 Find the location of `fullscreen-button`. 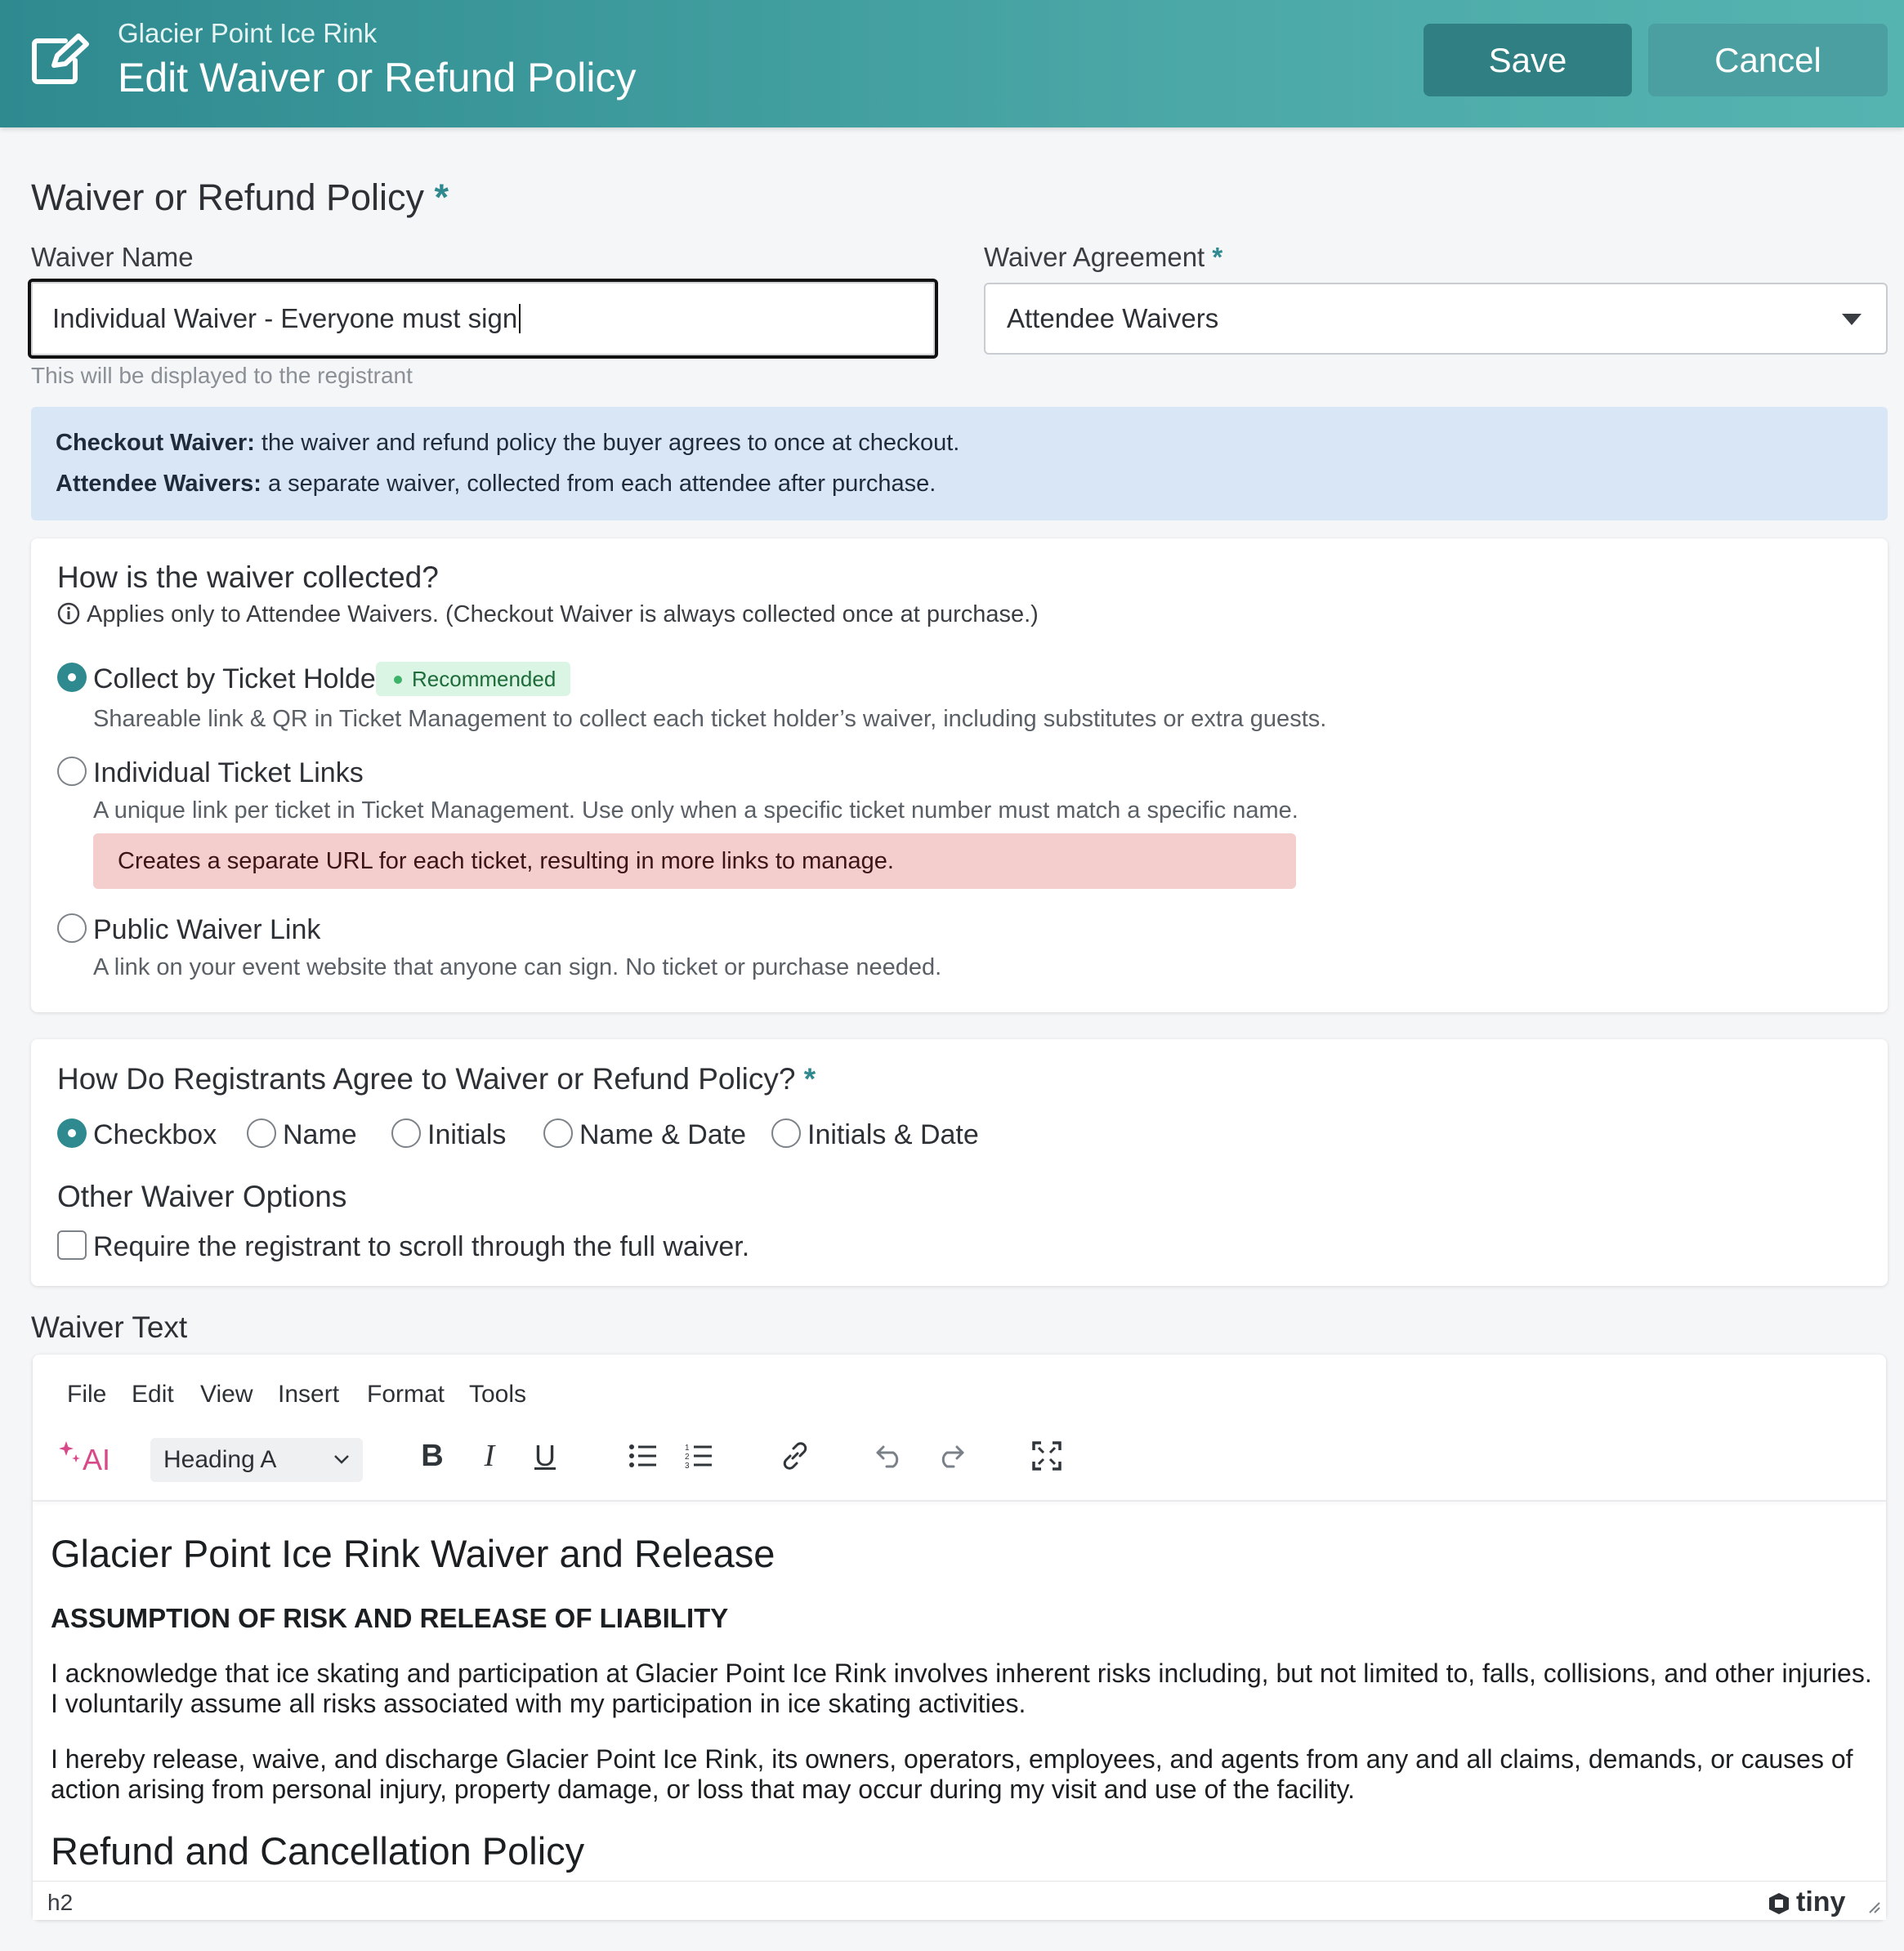

fullscreen-button is located at coordinates (1046, 1455).